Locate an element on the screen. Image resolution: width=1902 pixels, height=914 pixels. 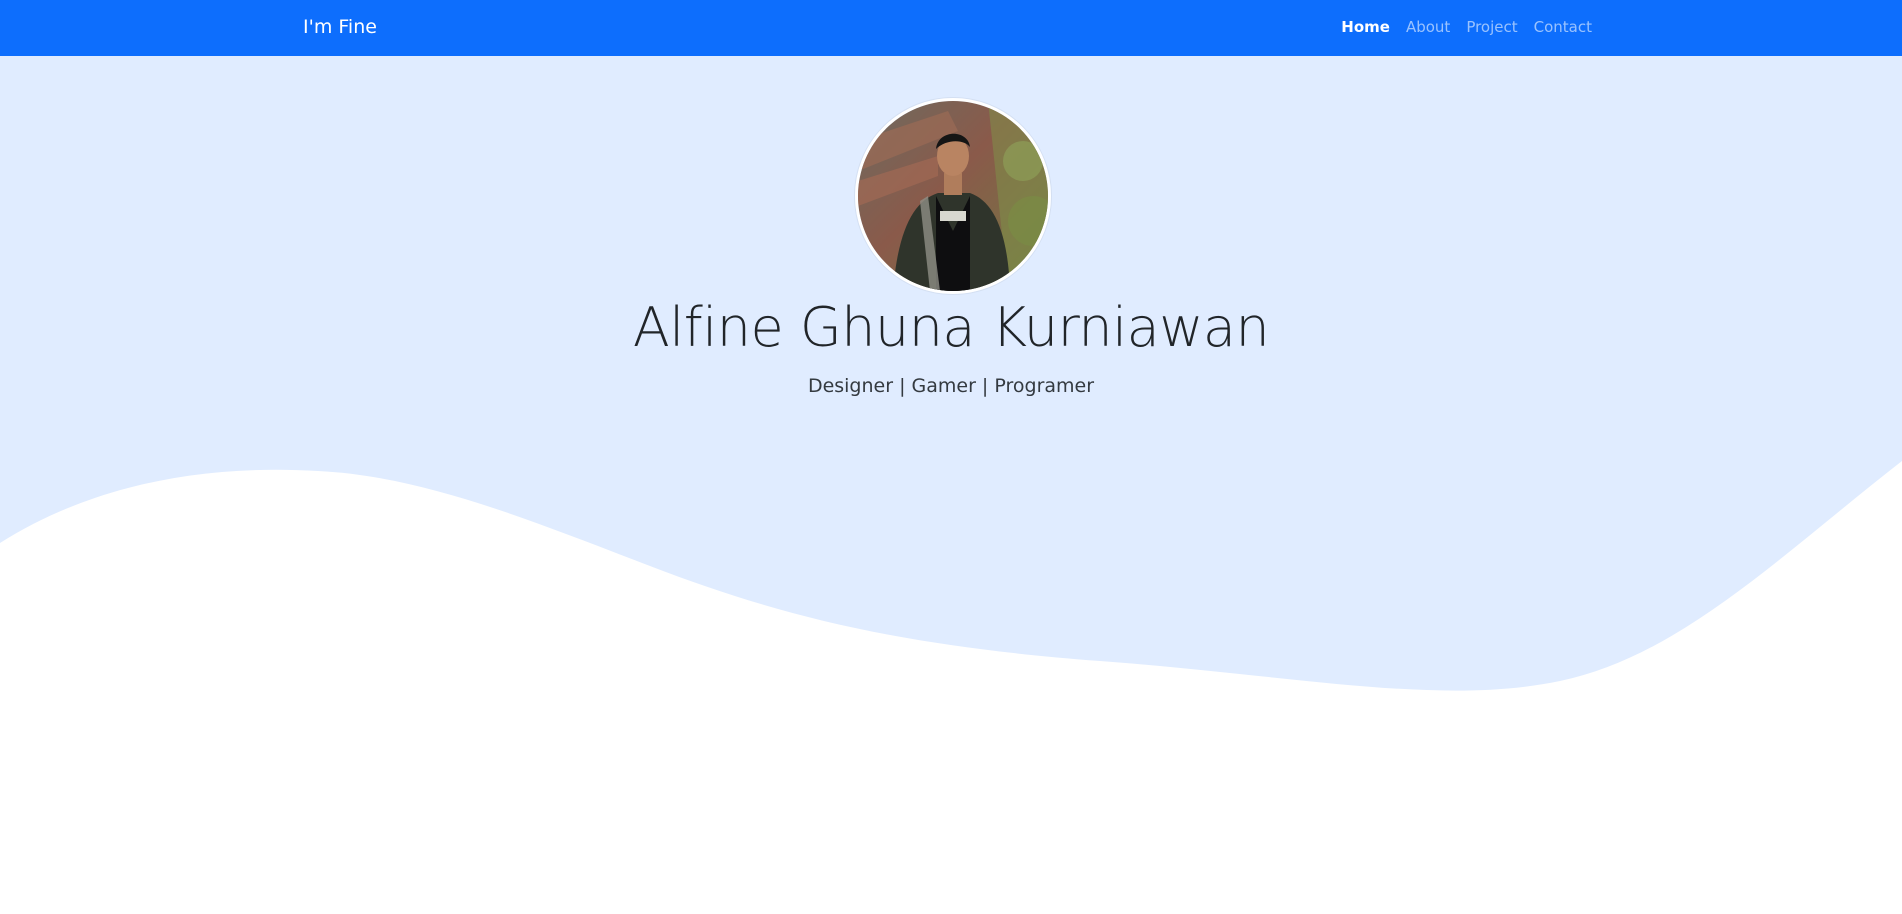
nav-item-about: About is located at coordinates (1428, 27).